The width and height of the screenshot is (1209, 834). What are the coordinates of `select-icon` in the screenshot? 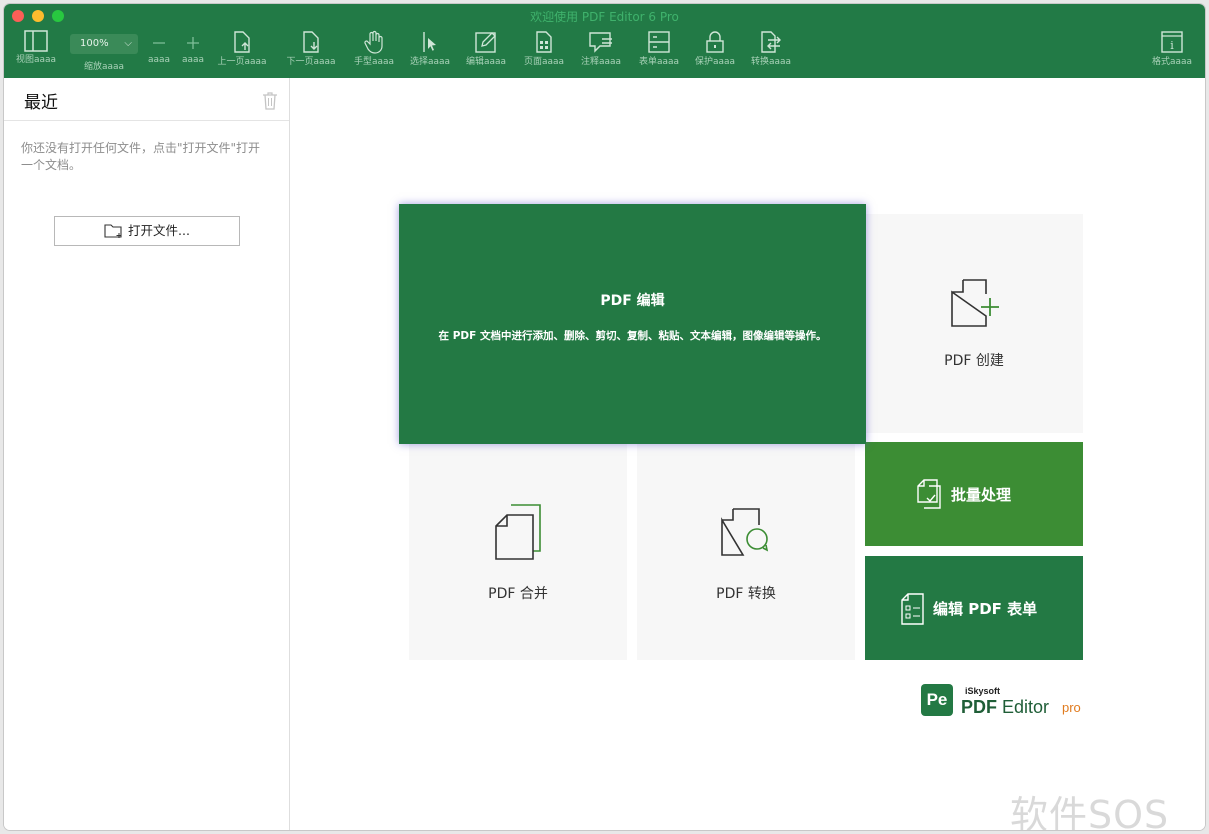 It's located at (429, 42).